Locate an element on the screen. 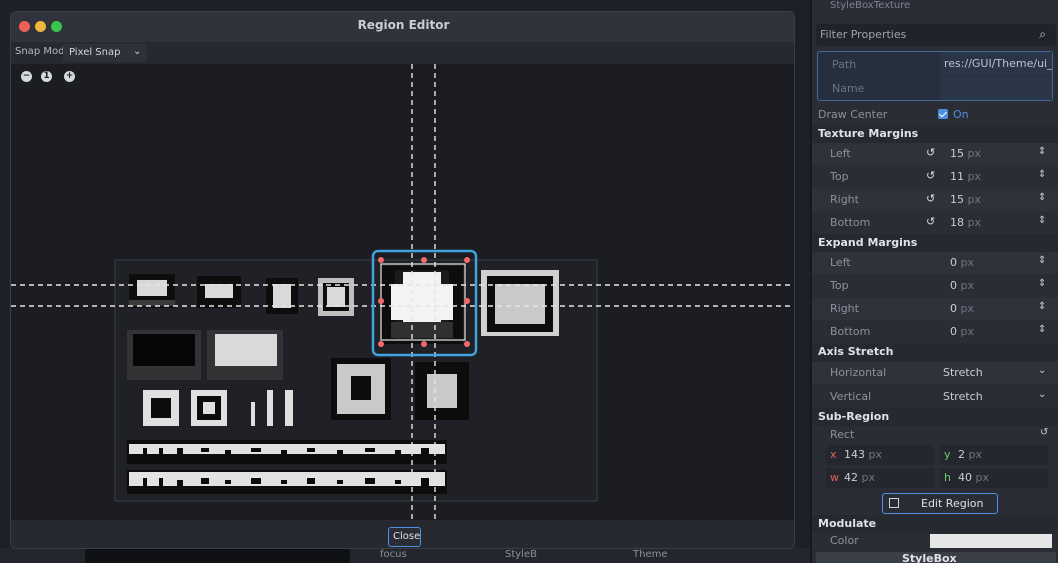 This screenshot has width=1058, height=563. y-value: 2 px is located at coordinates (970, 454).